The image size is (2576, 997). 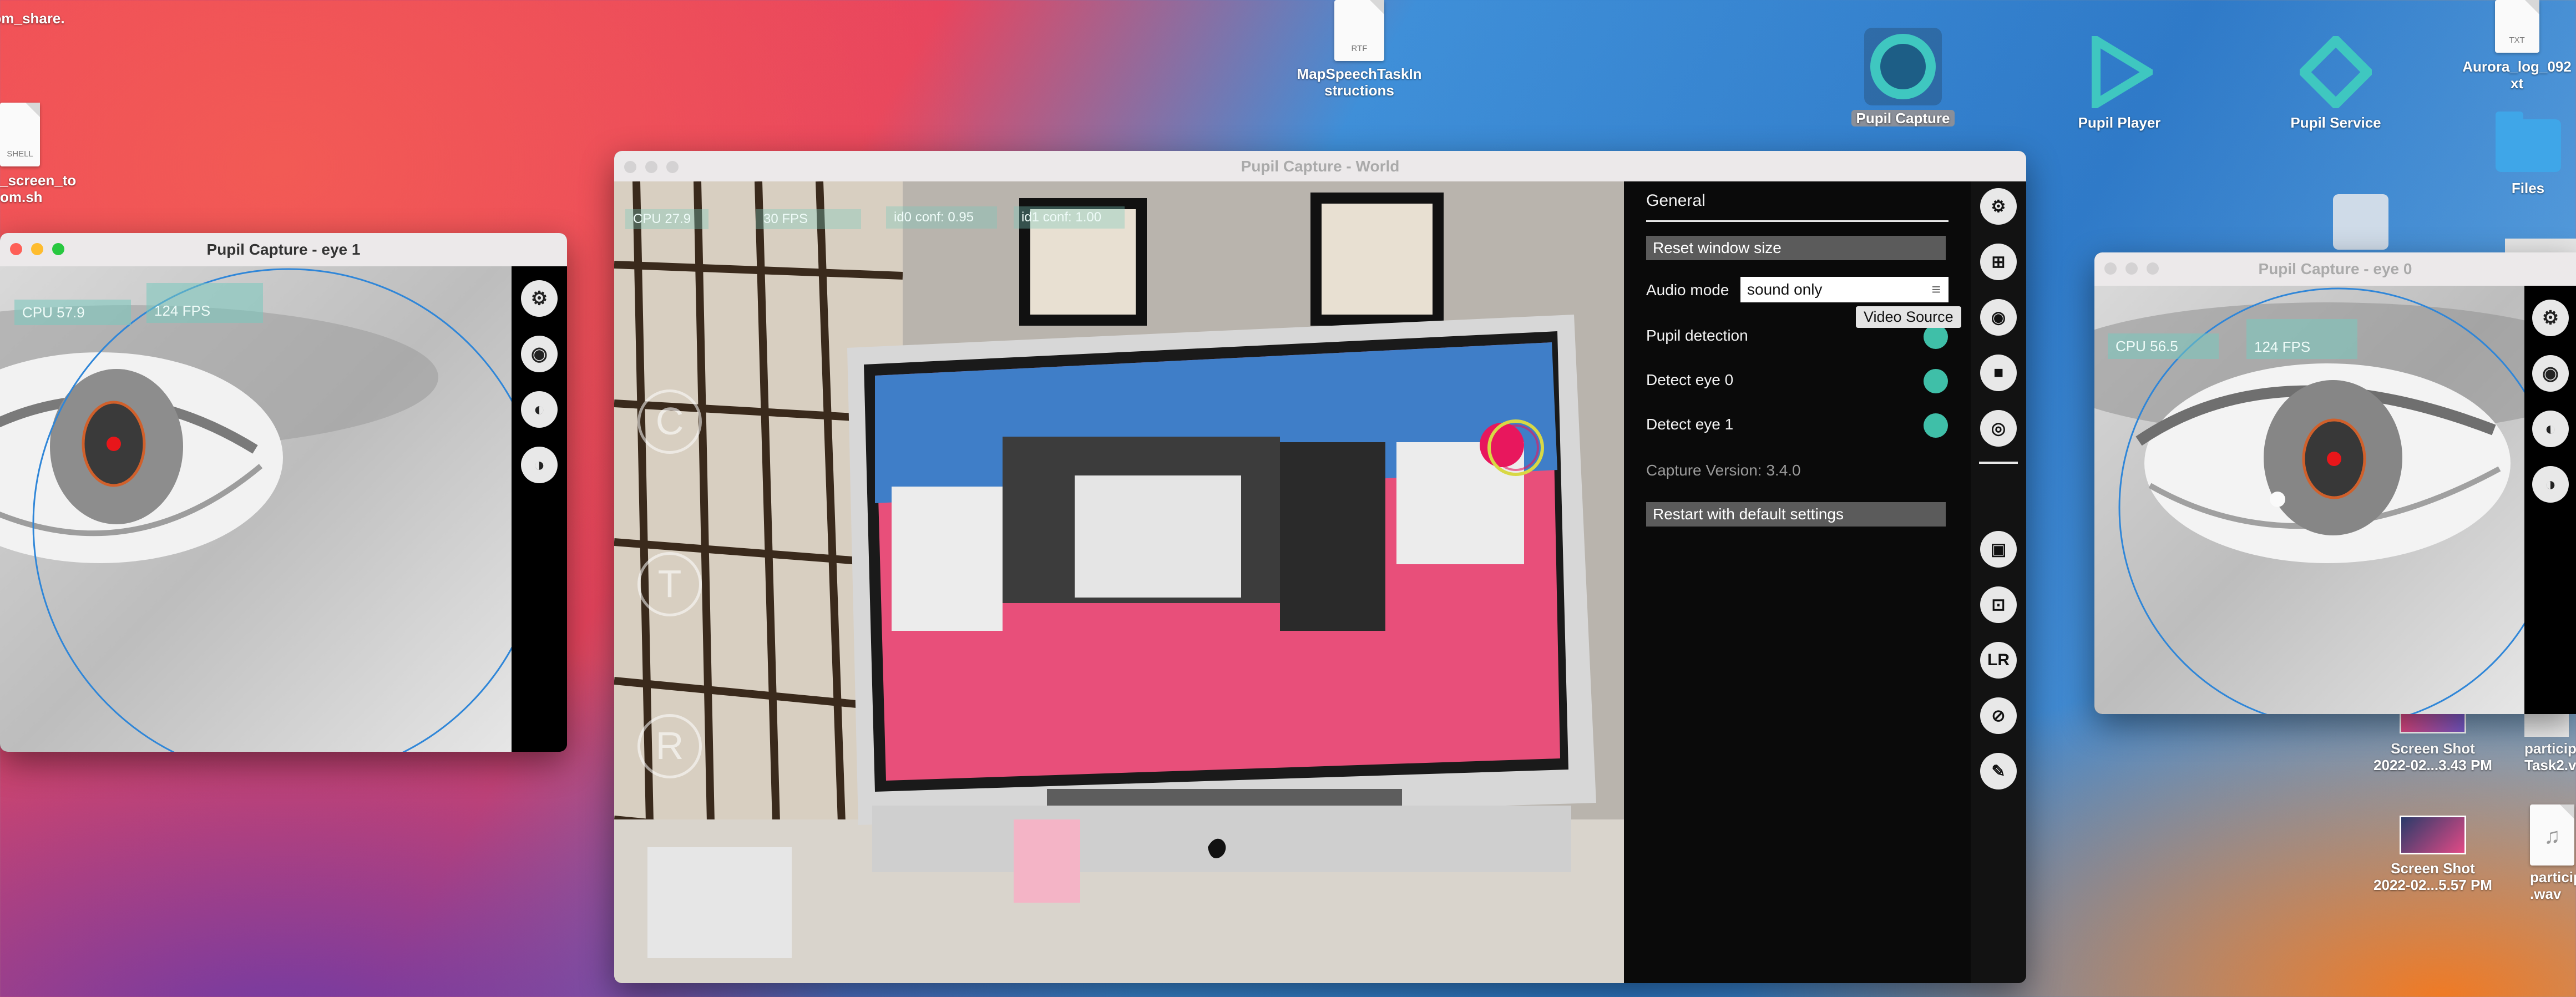 I want to click on video-source-icon: ◉, so click(x=1998, y=317).